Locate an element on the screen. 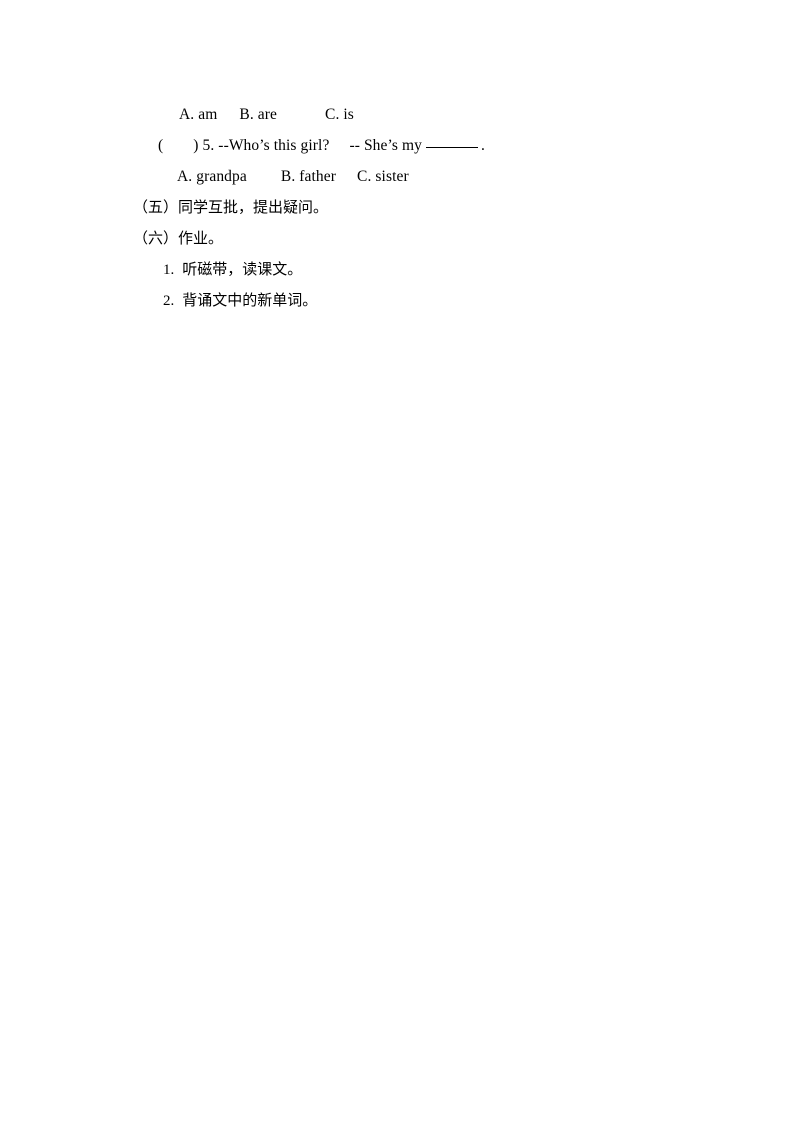 This screenshot has width=794, height=1123. text-line-section-five: （五）同学互批，提出疑问。 is located at coordinates (397, 207).